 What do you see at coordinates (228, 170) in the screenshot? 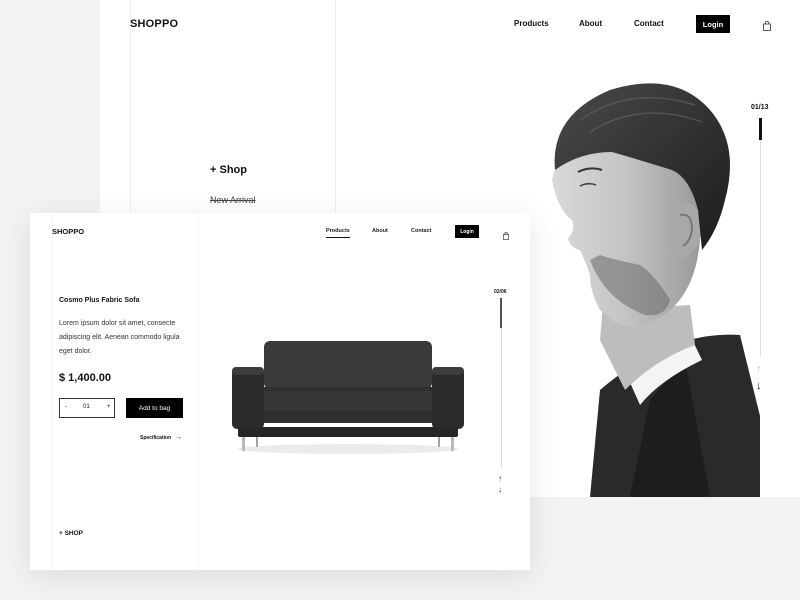
I see `shop-title: + Shop` at bounding box center [228, 170].